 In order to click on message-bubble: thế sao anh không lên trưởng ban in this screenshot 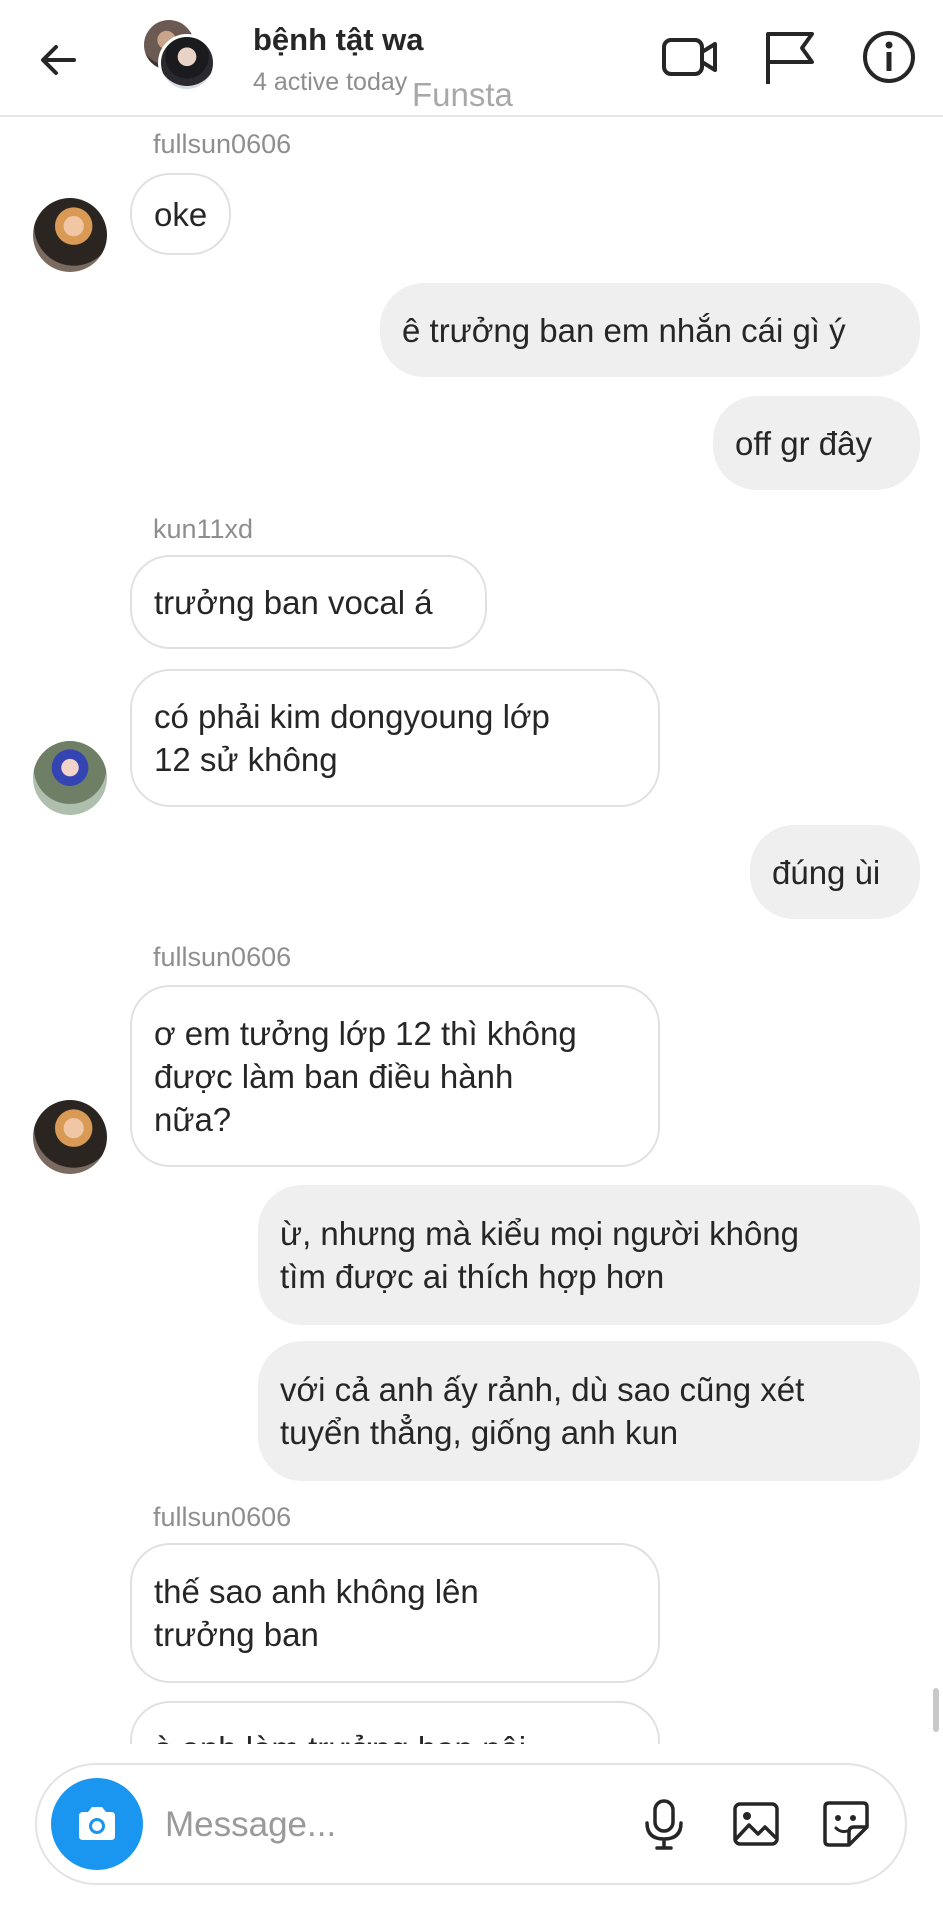, I will do `click(395, 1613)`.